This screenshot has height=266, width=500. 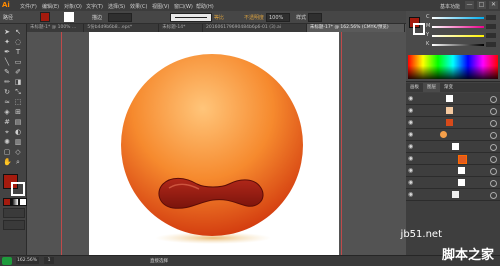 I want to click on zoom-field: 162.56%, so click(x=27, y=260).